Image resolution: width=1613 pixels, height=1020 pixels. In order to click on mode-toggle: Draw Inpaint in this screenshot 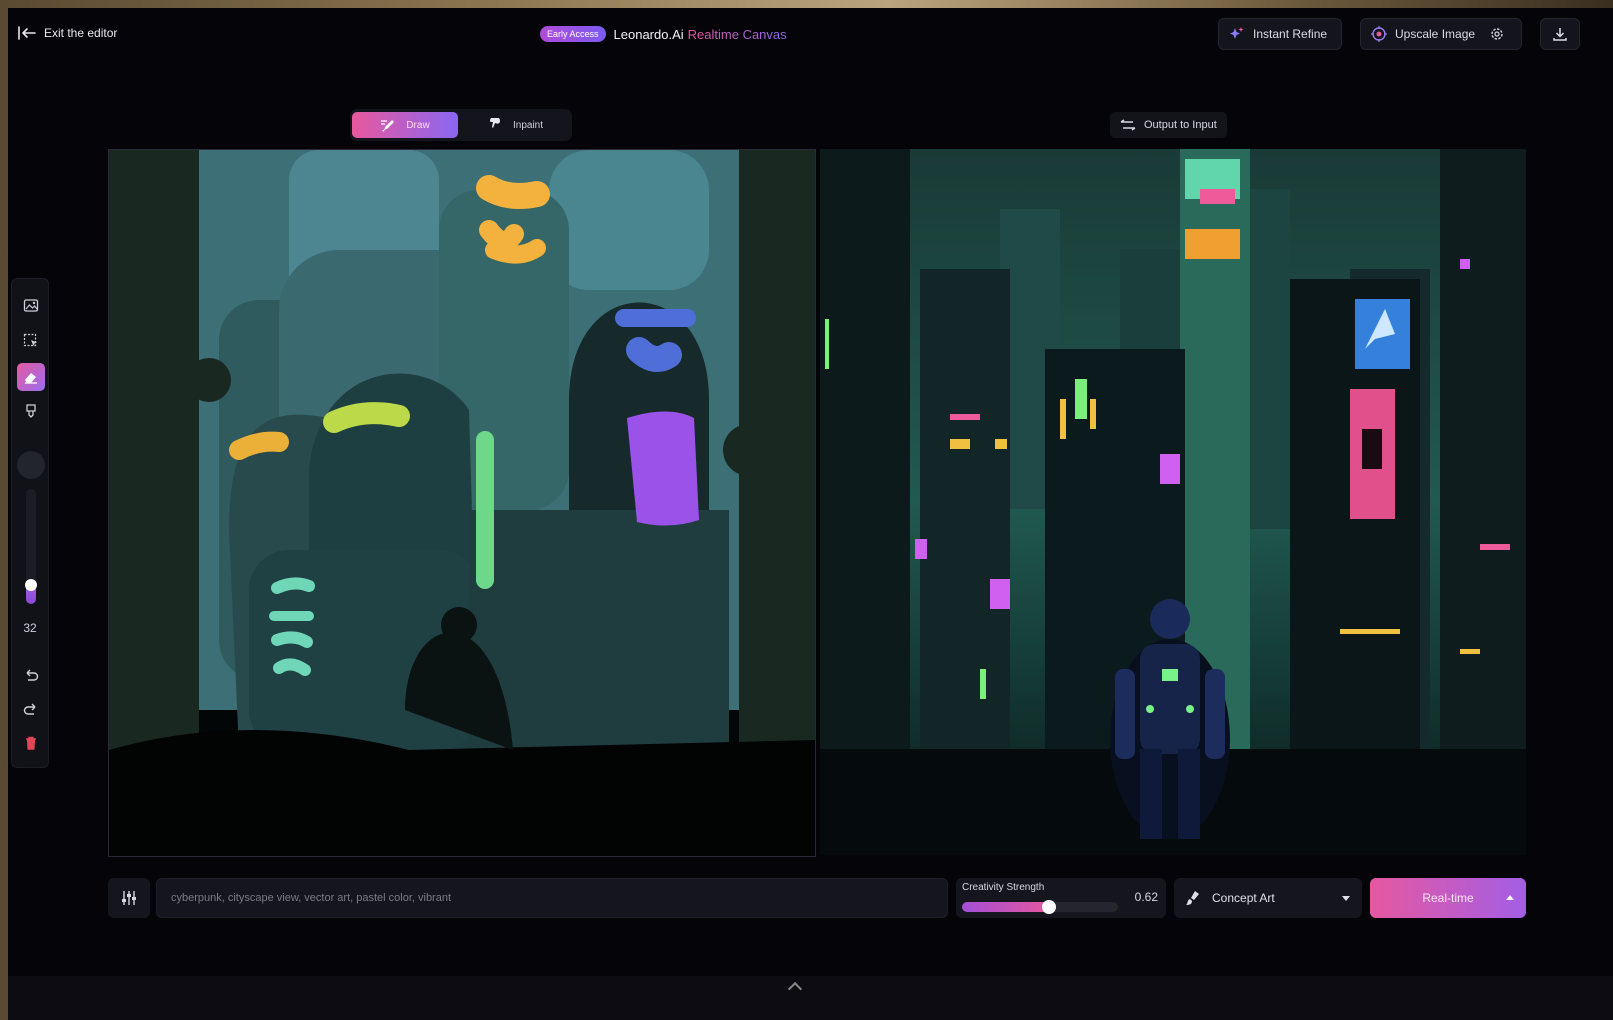, I will do `click(461, 125)`.